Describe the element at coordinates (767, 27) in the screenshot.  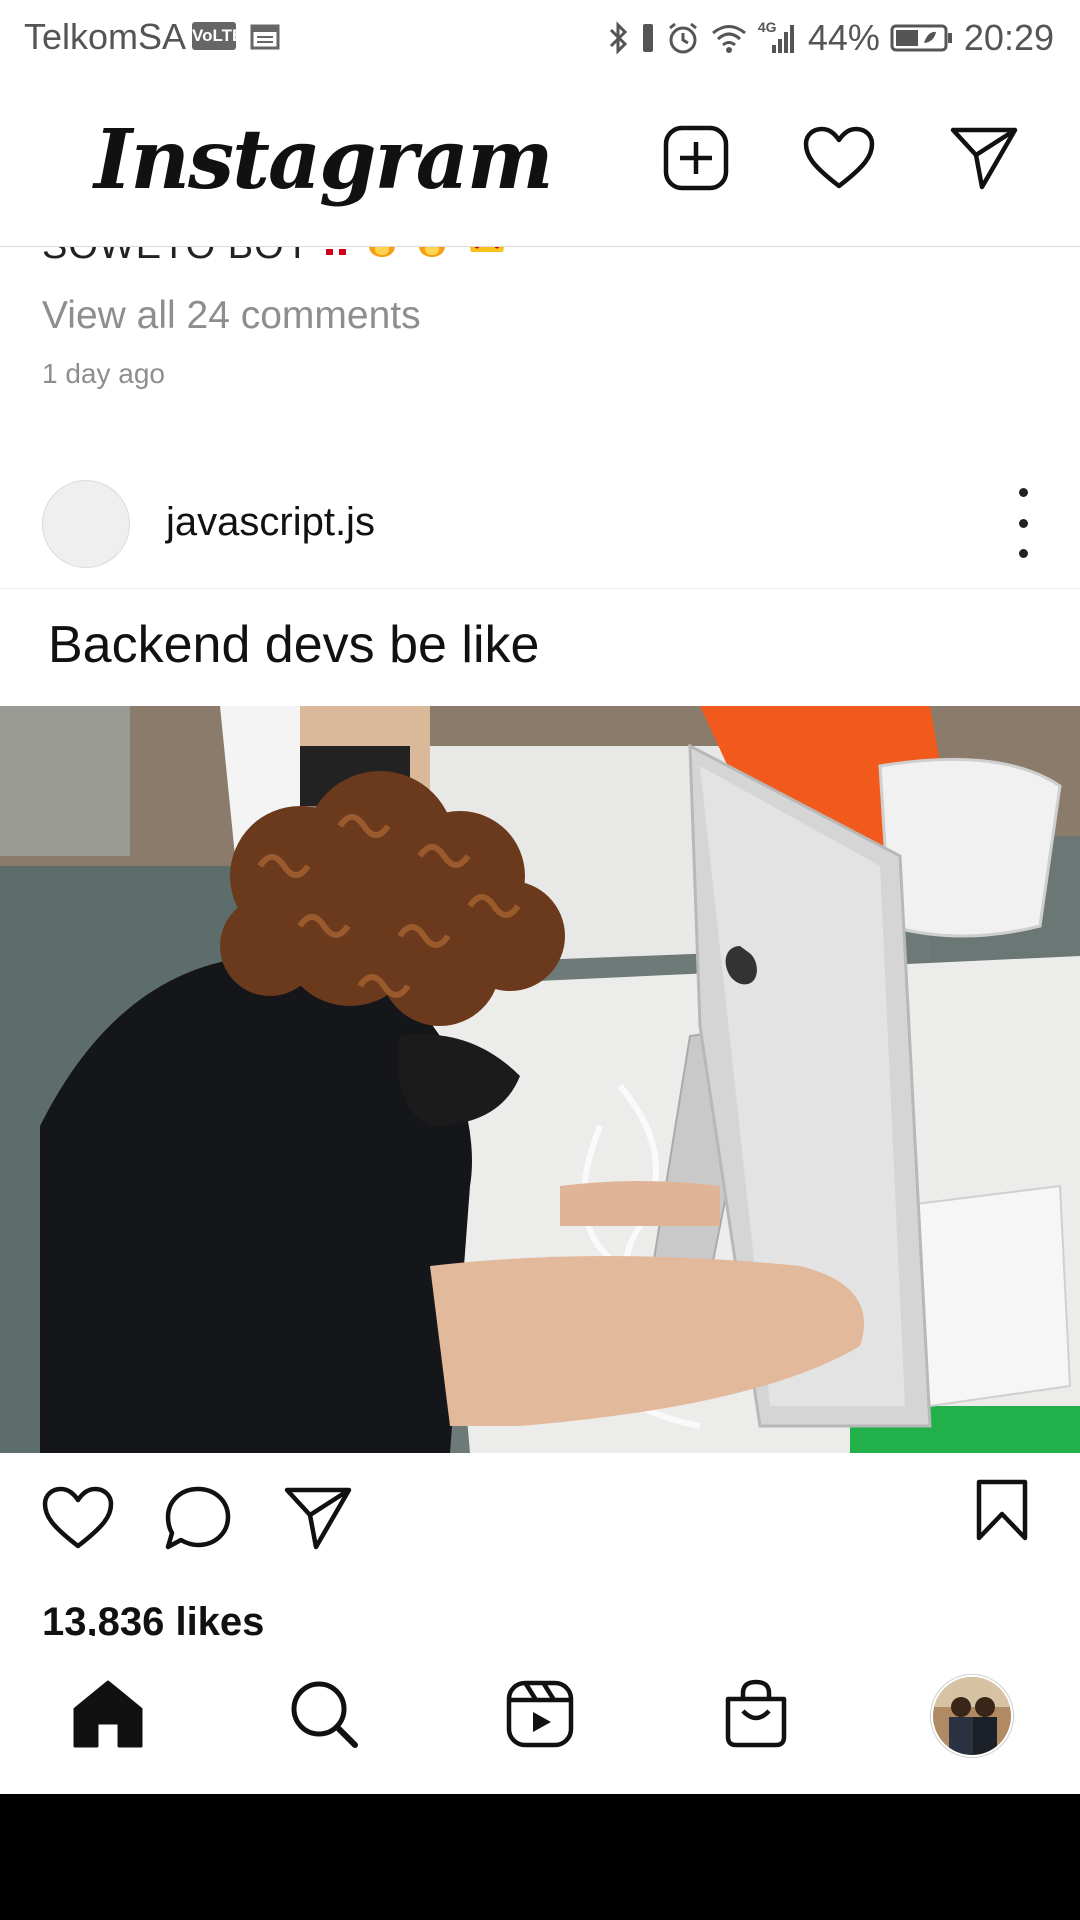
I see `network-type: 4G` at that location.